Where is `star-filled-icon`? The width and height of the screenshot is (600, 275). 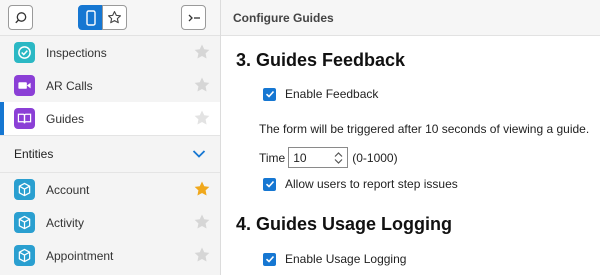
star-filled-icon is located at coordinates (202, 189).